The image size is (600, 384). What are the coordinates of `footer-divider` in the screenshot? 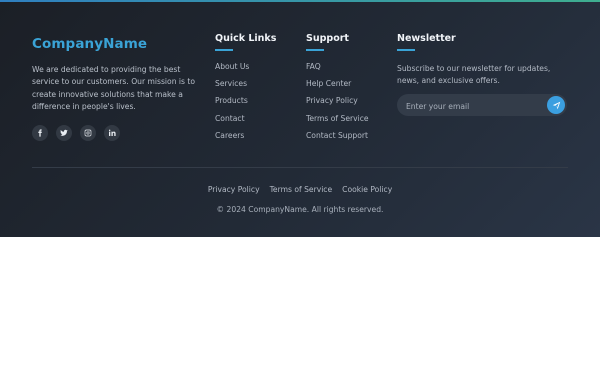 It's located at (300, 167).